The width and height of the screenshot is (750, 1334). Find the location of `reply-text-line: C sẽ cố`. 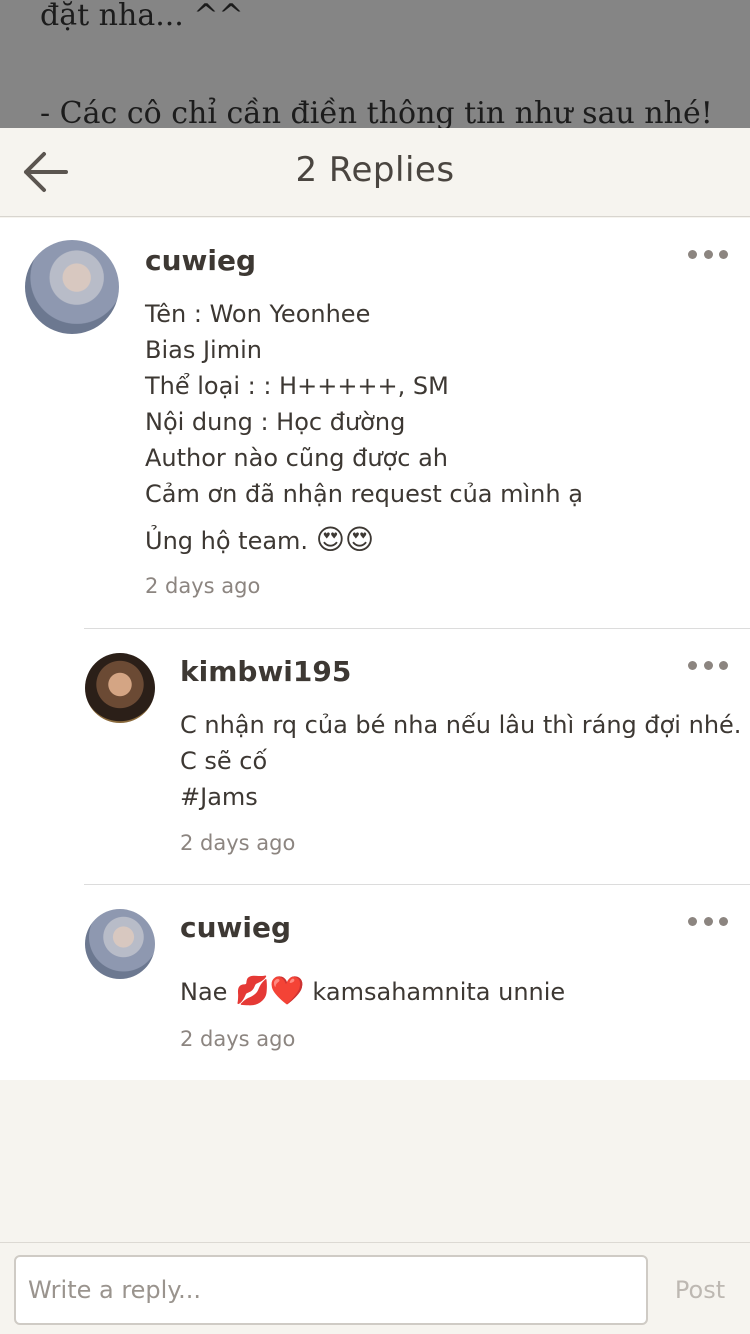

reply-text-line: C sẽ cố is located at coordinates (224, 761).